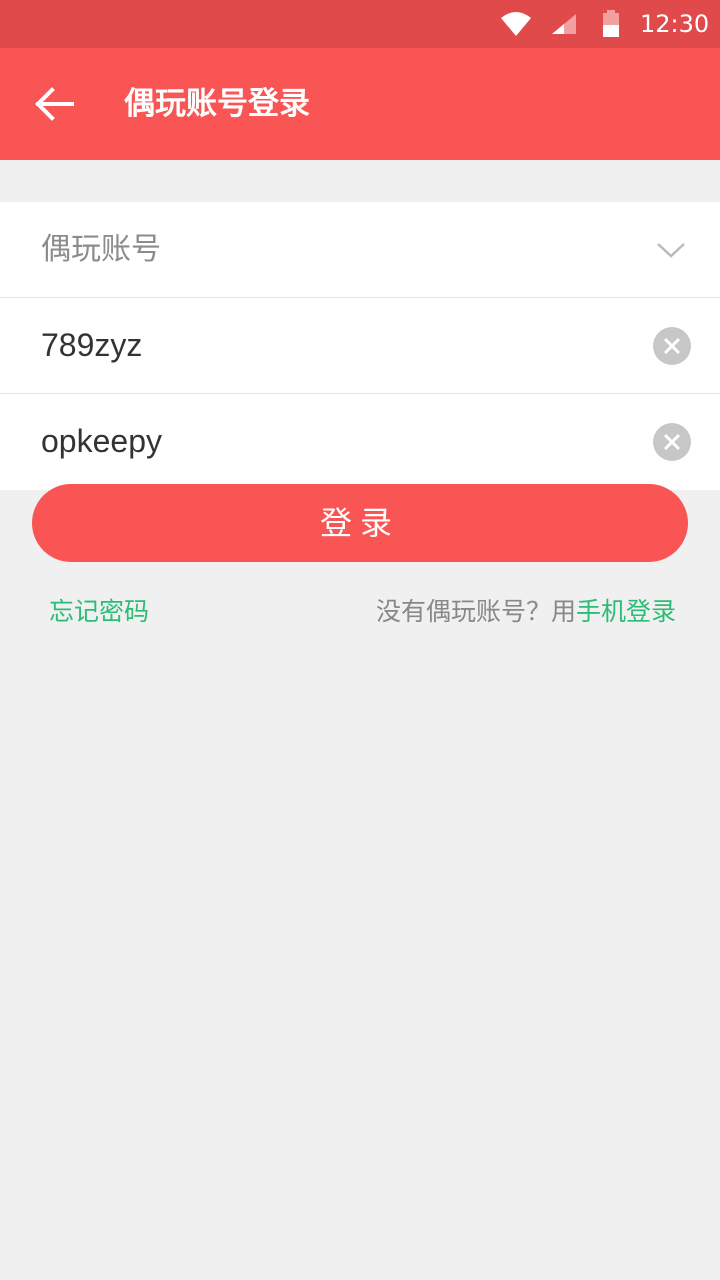  Describe the element at coordinates (360, 24) in the screenshot. I see `status-bar: 12:30` at that location.